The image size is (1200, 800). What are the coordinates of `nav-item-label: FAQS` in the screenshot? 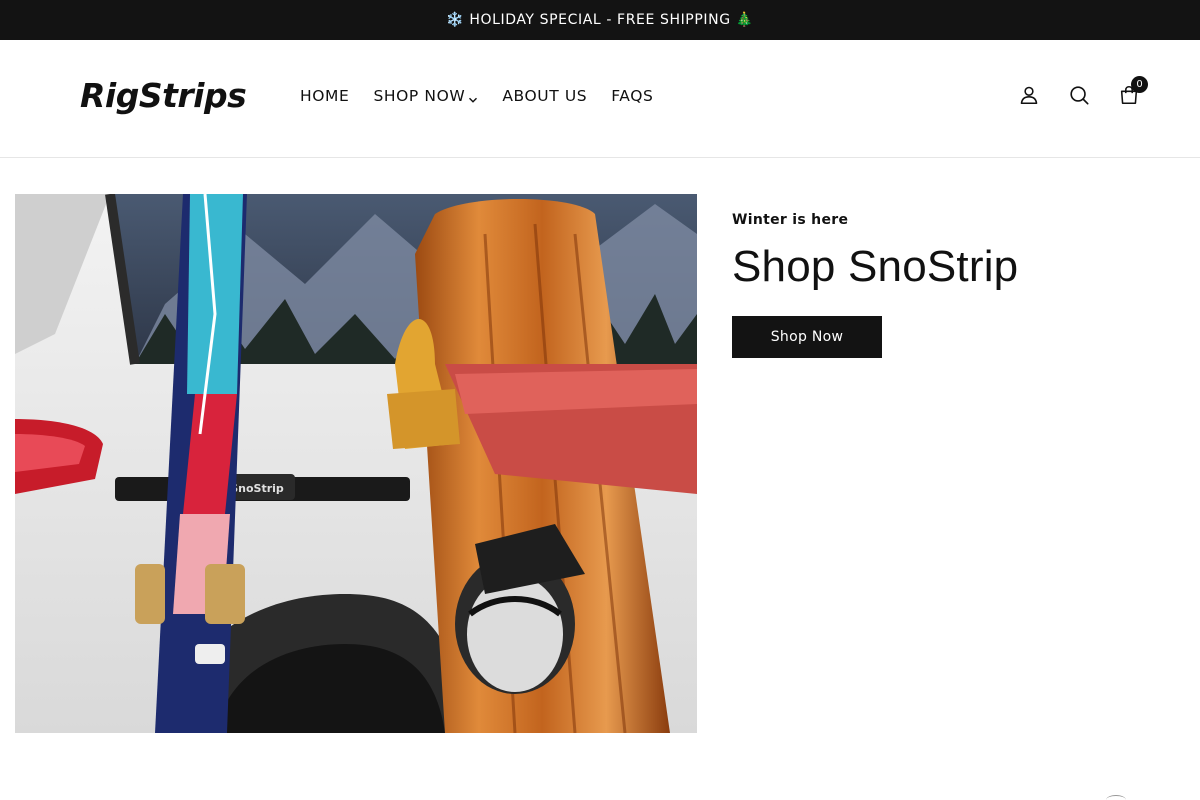 It's located at (632, 96).